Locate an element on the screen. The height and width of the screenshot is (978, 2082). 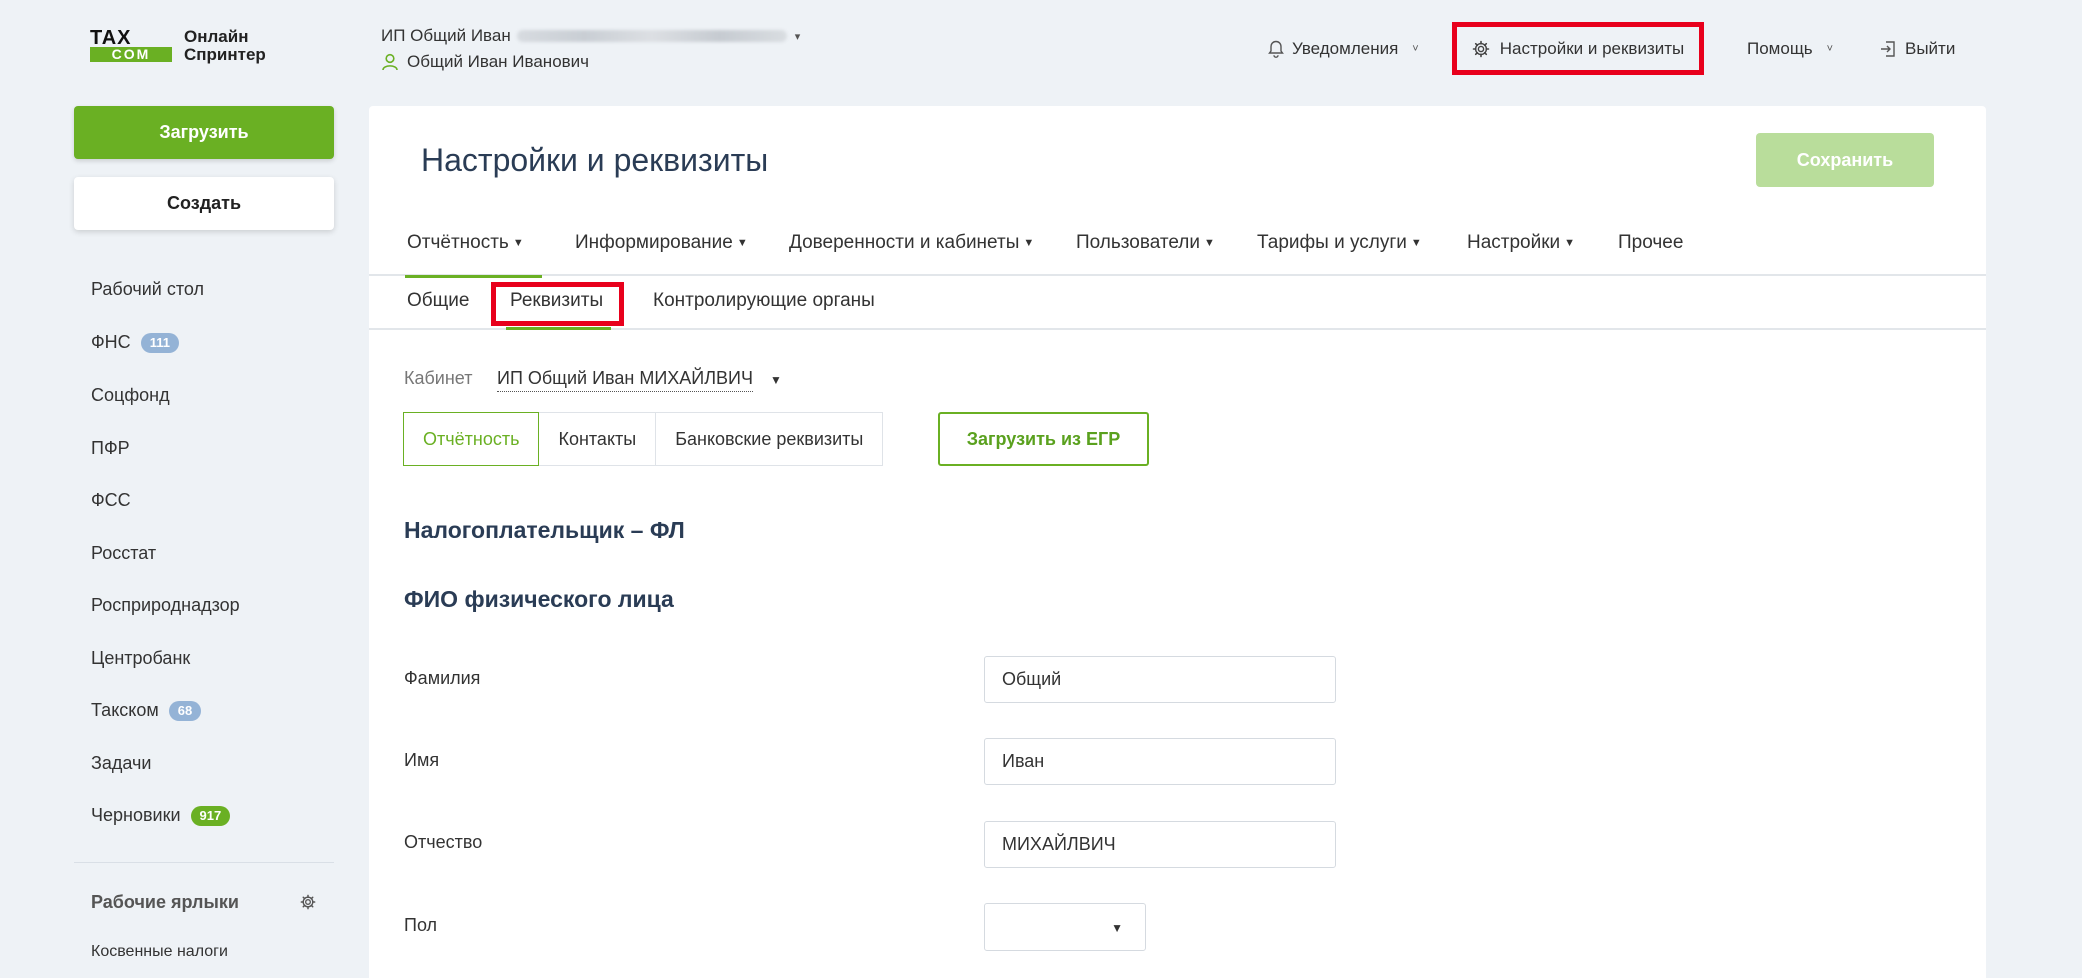
sidebar-item-rosprirodnadzor: Росприроднадзор is located at coordinates (165, 605).